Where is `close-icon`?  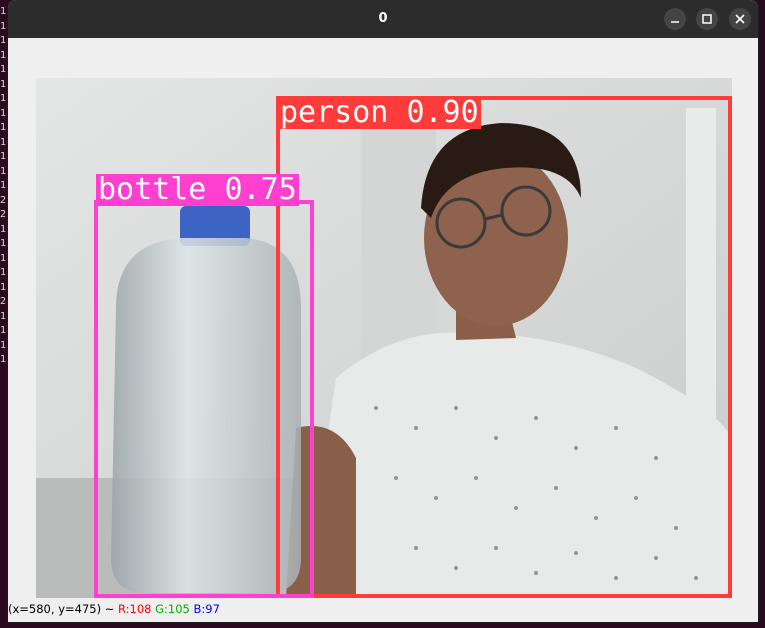
close-icon is located at coordinates (740, 19).